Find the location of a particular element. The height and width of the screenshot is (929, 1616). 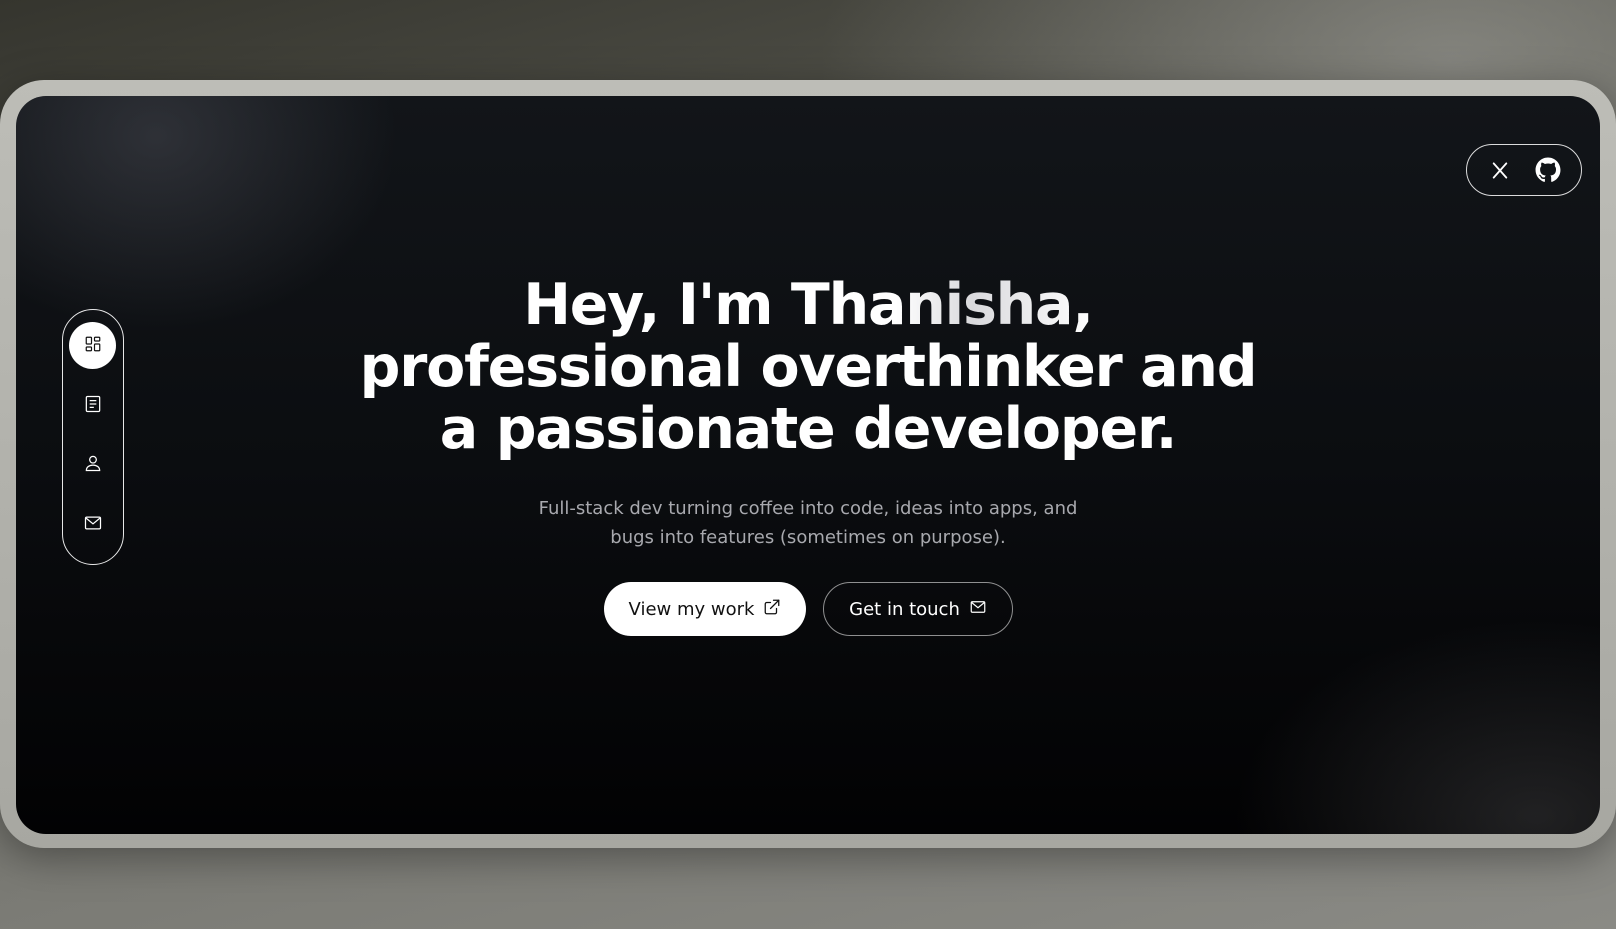

hero-title-name: Thanisha, is located at coordinates (942, 305).